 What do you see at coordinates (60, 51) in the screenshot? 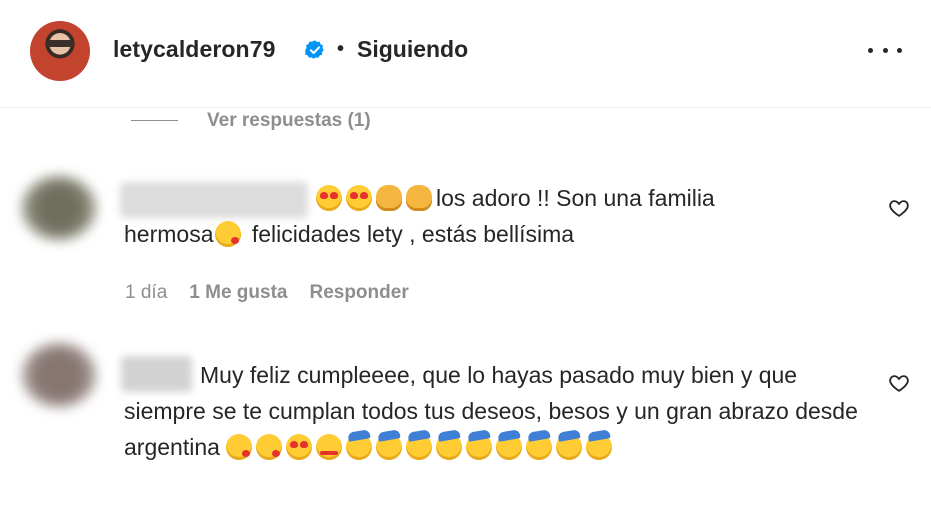
I see `profile-avatar` at bounding box center [60, 51].